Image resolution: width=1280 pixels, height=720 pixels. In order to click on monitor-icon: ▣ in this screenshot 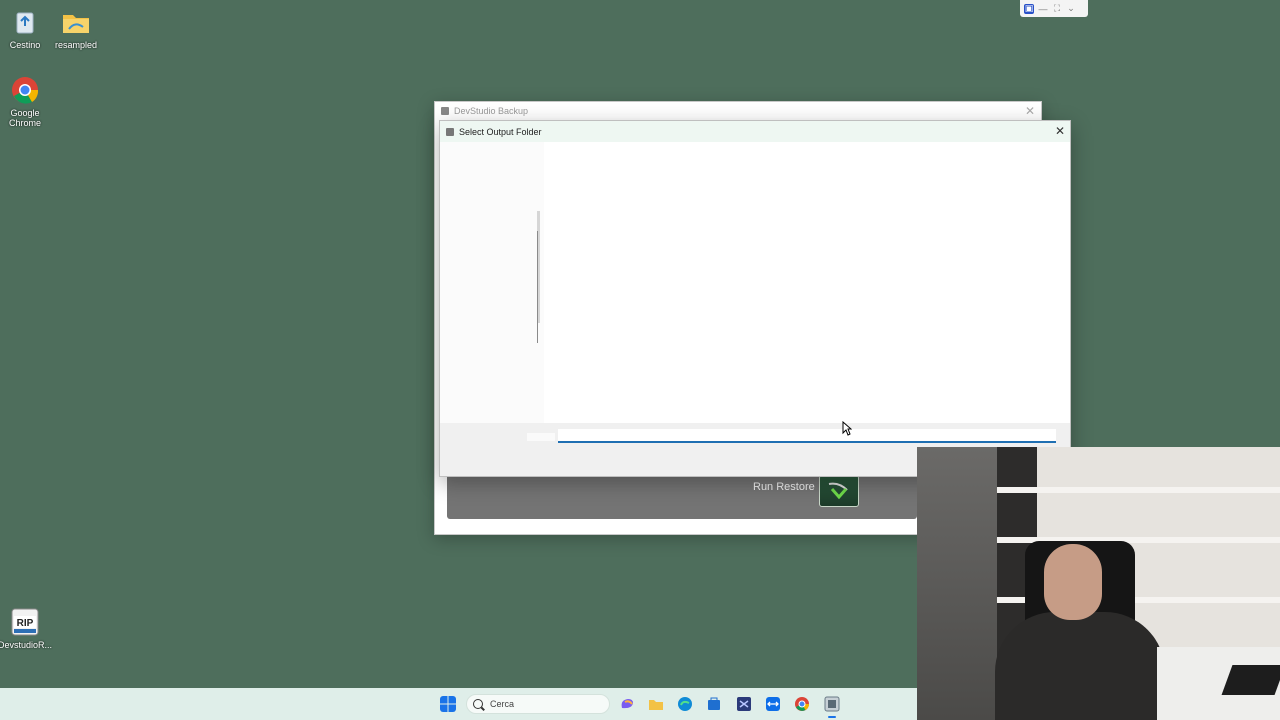, I will do `click(1029, 8)`.